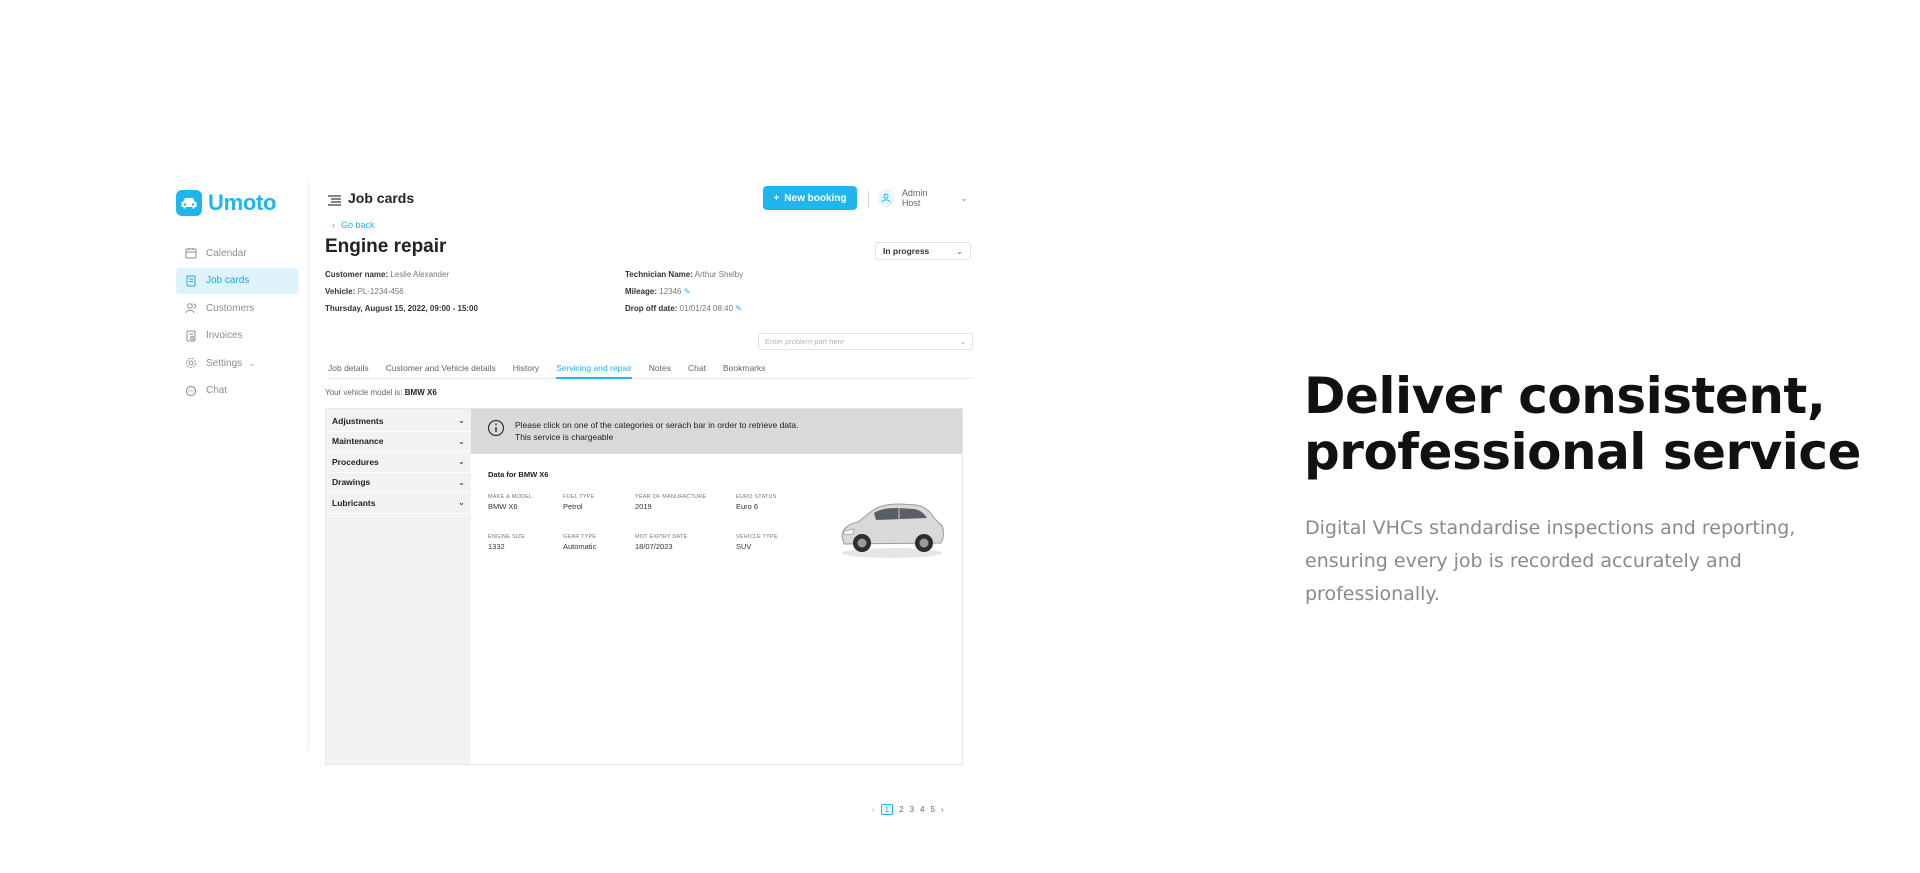  I want to click on user-menu: Admin Host ⌄, so click(923, 198).